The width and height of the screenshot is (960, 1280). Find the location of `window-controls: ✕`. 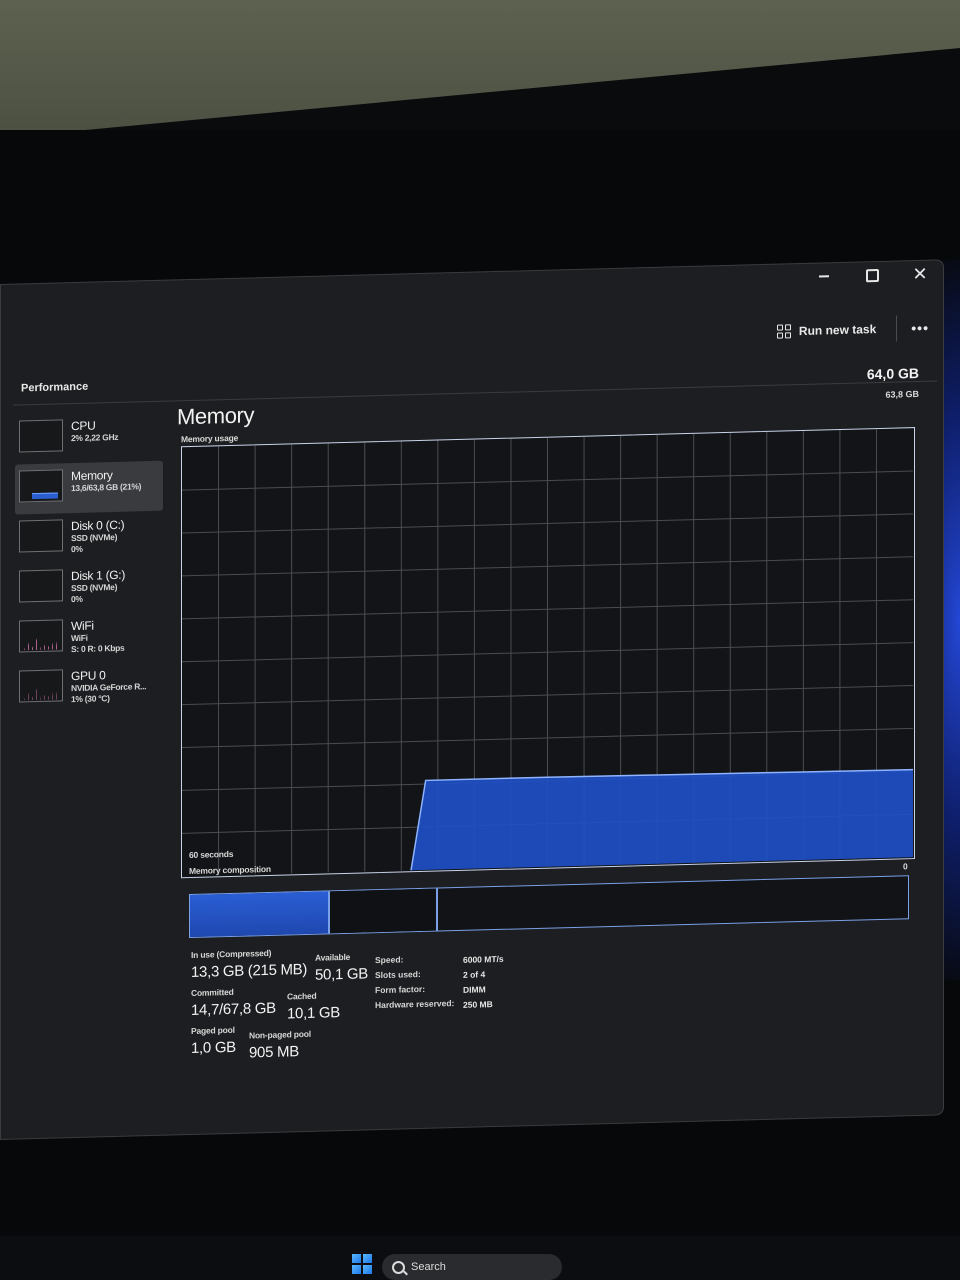

window-controls: ✕ is located at coordinates (872, 275).